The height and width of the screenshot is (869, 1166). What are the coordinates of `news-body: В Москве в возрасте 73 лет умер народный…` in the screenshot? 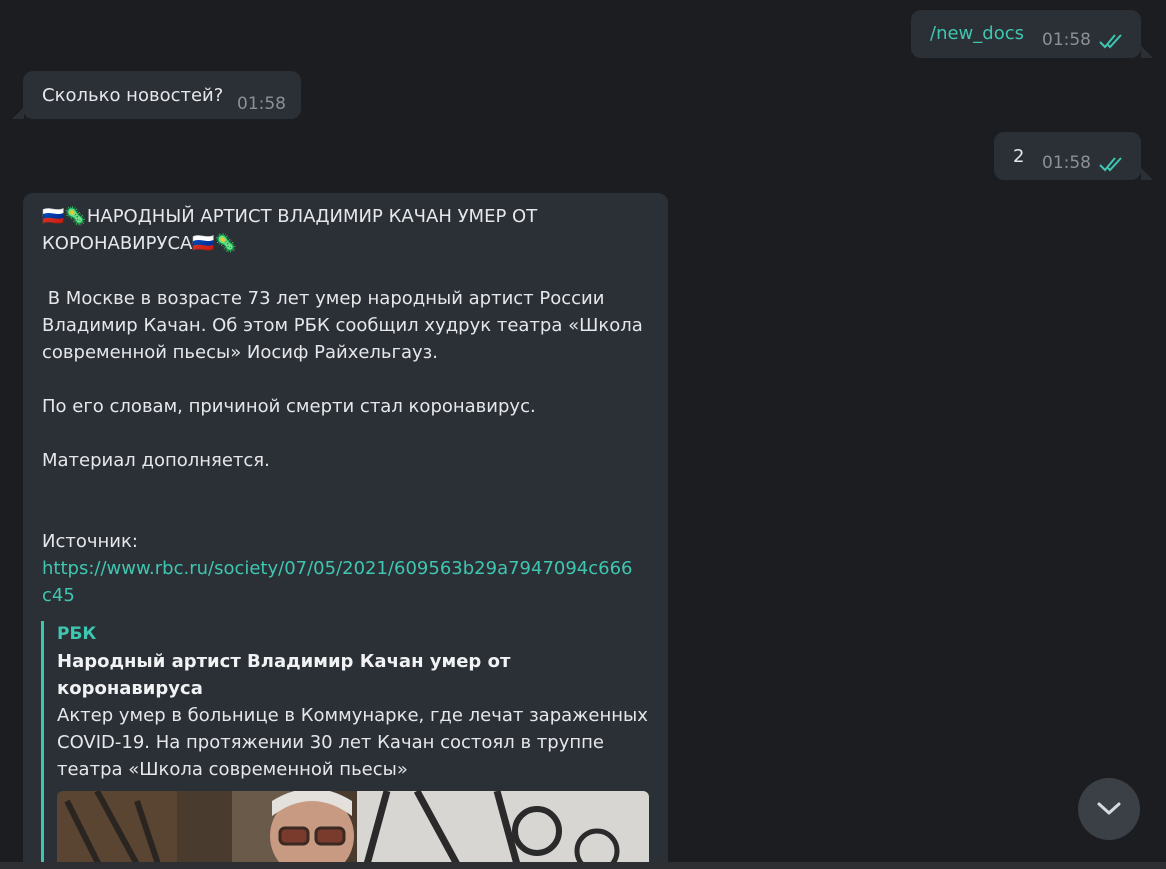 It's located at (342, 379).